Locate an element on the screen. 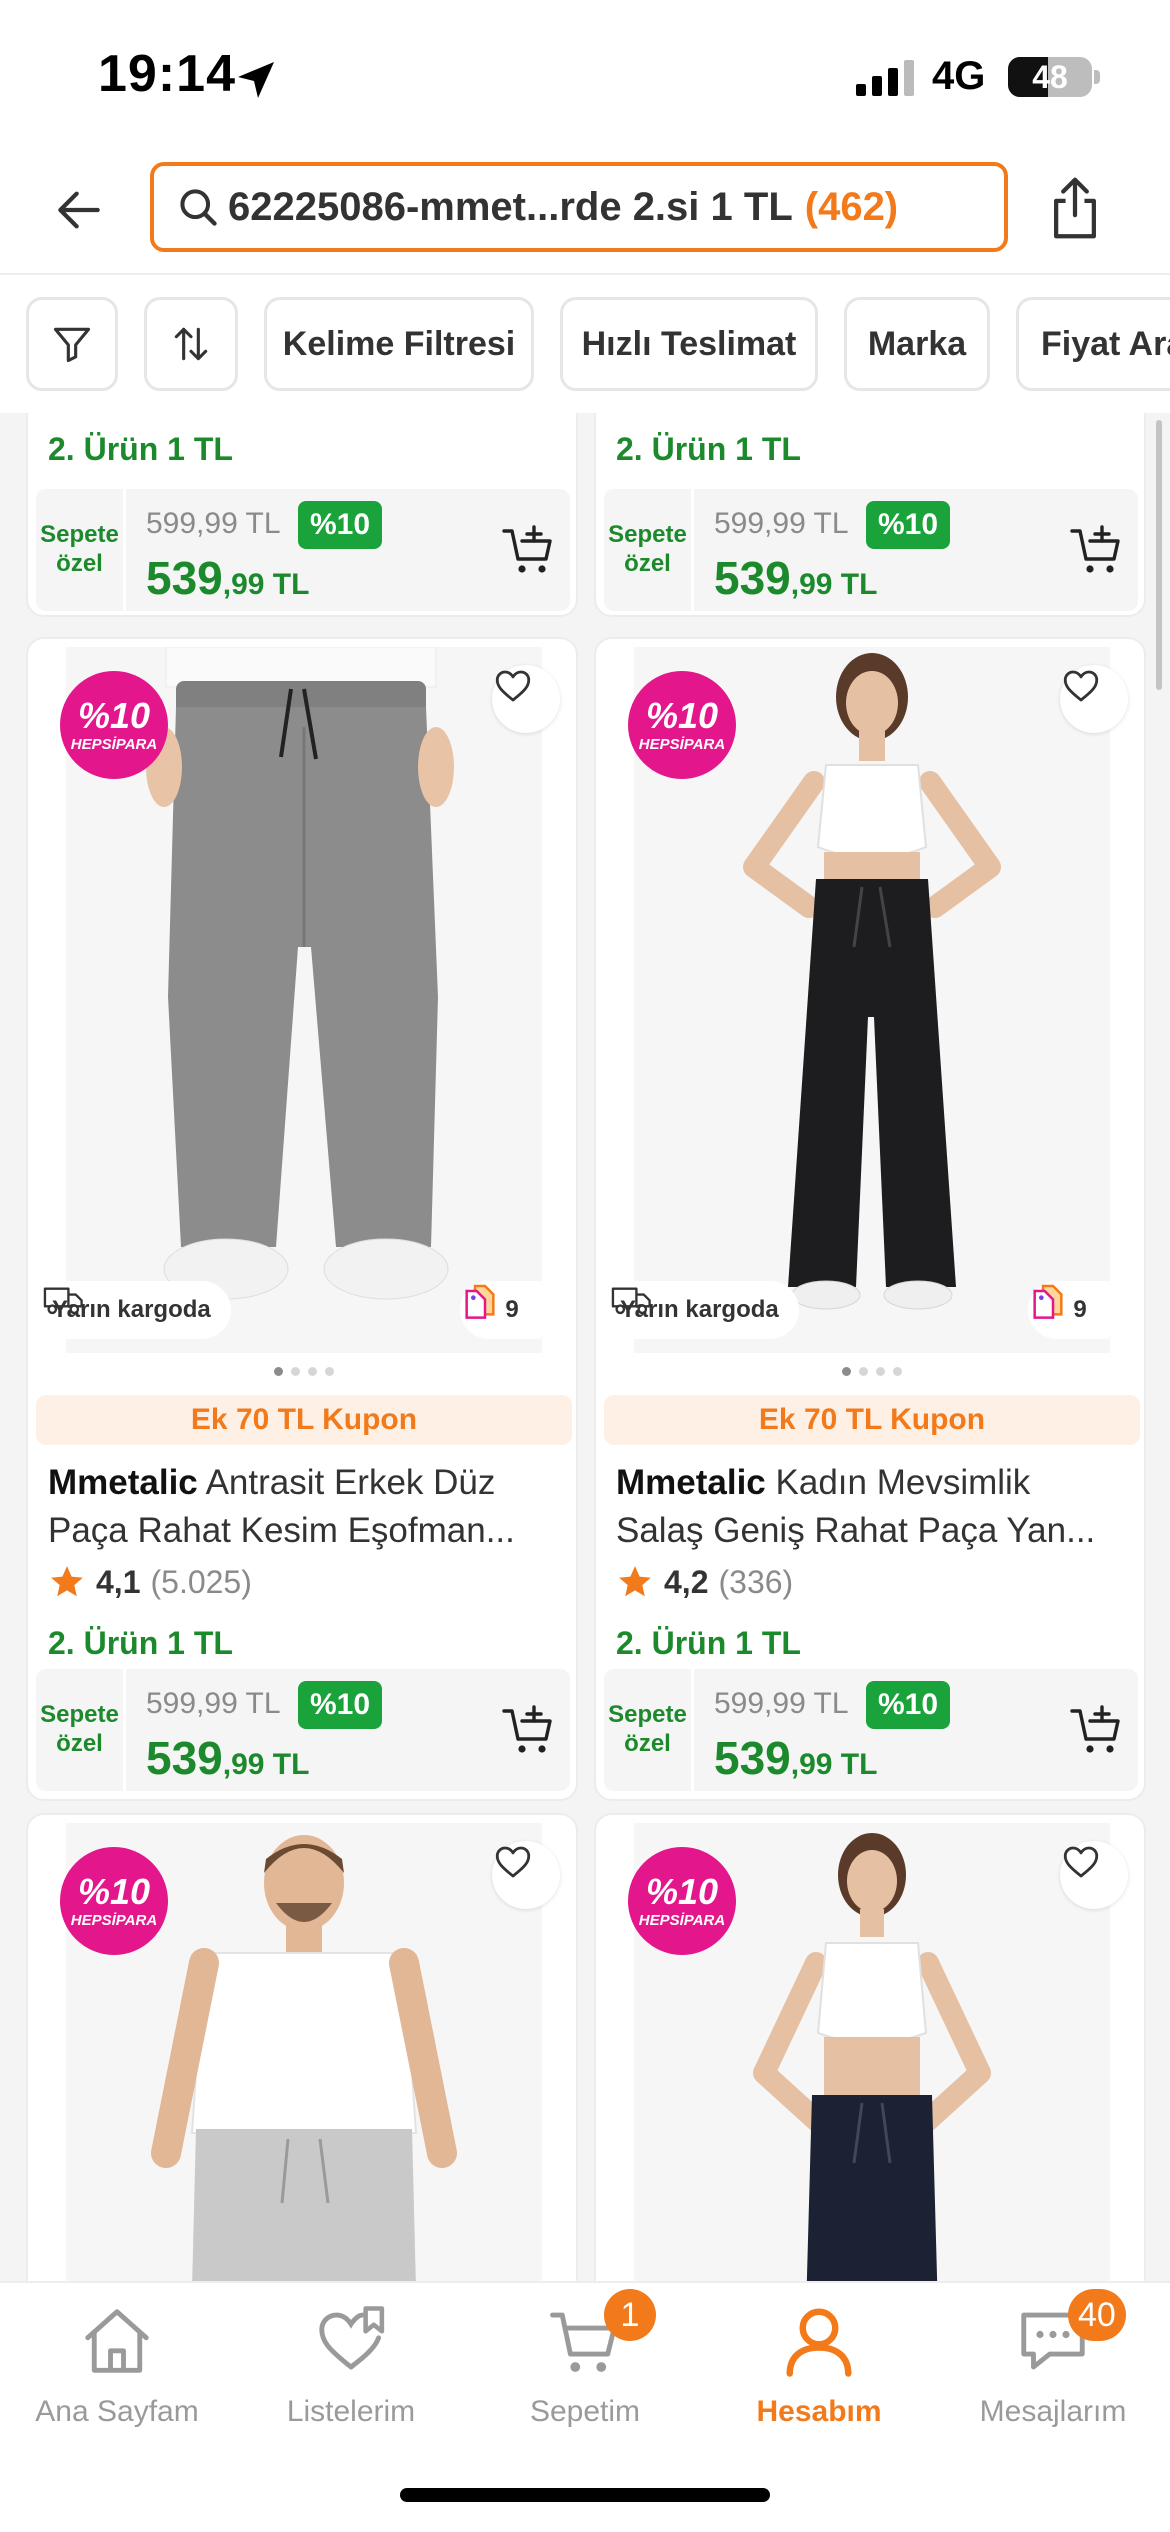 This screenshot has width=1170, height=2532. share-button is located at coordinates (1075, 208).